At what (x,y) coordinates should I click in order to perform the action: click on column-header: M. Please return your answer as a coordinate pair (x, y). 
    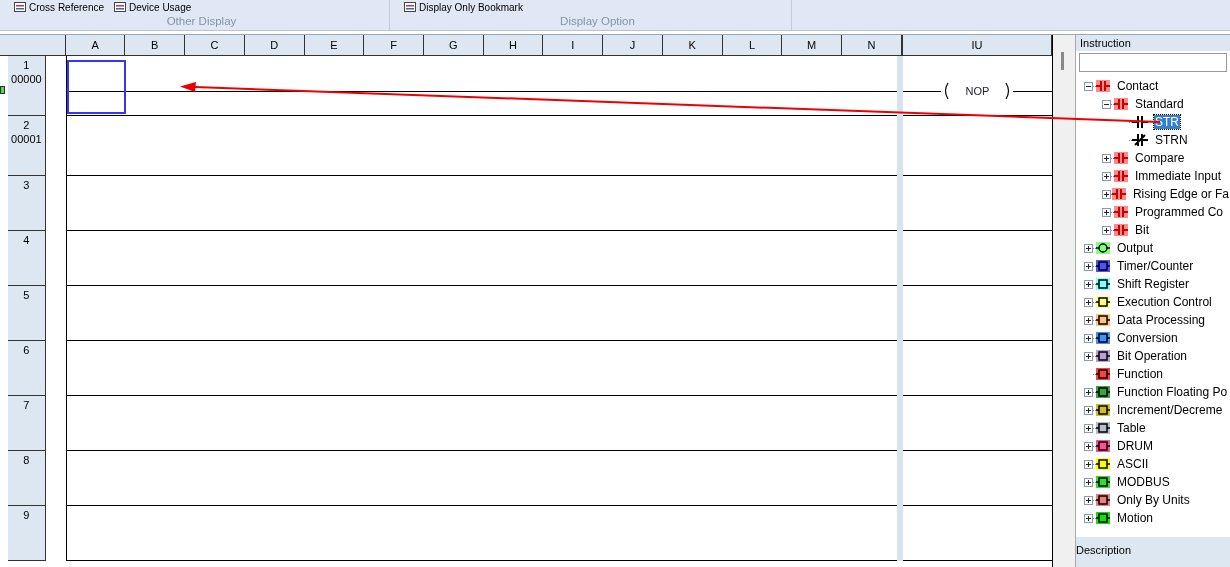
    Looking at the image, I should click on (812, 45).